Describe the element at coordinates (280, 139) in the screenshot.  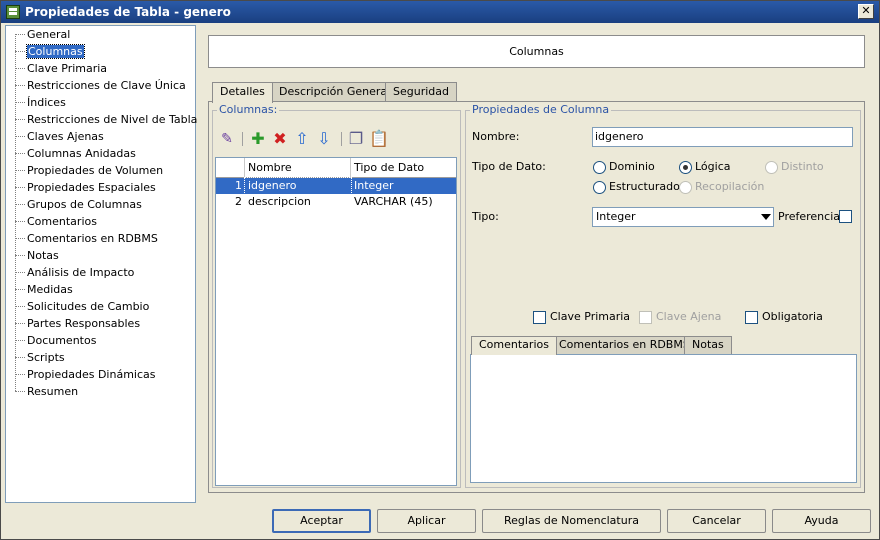
I see `delete-icon: ✖` at that location.